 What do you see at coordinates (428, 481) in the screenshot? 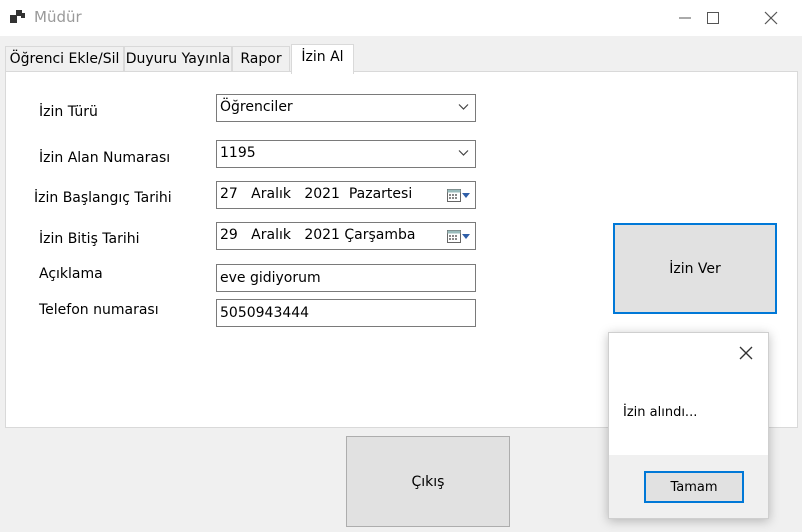
I see `exit-button: Çıkış` at bounding box center [428, 481].